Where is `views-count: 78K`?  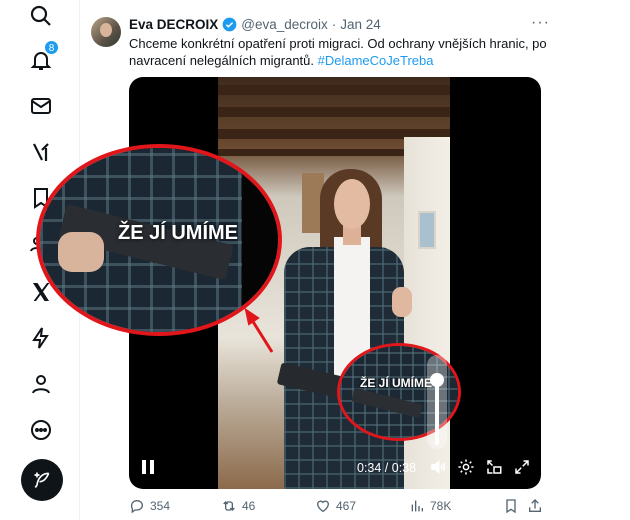 views-count: 78K is located at coordinates (441, 506).